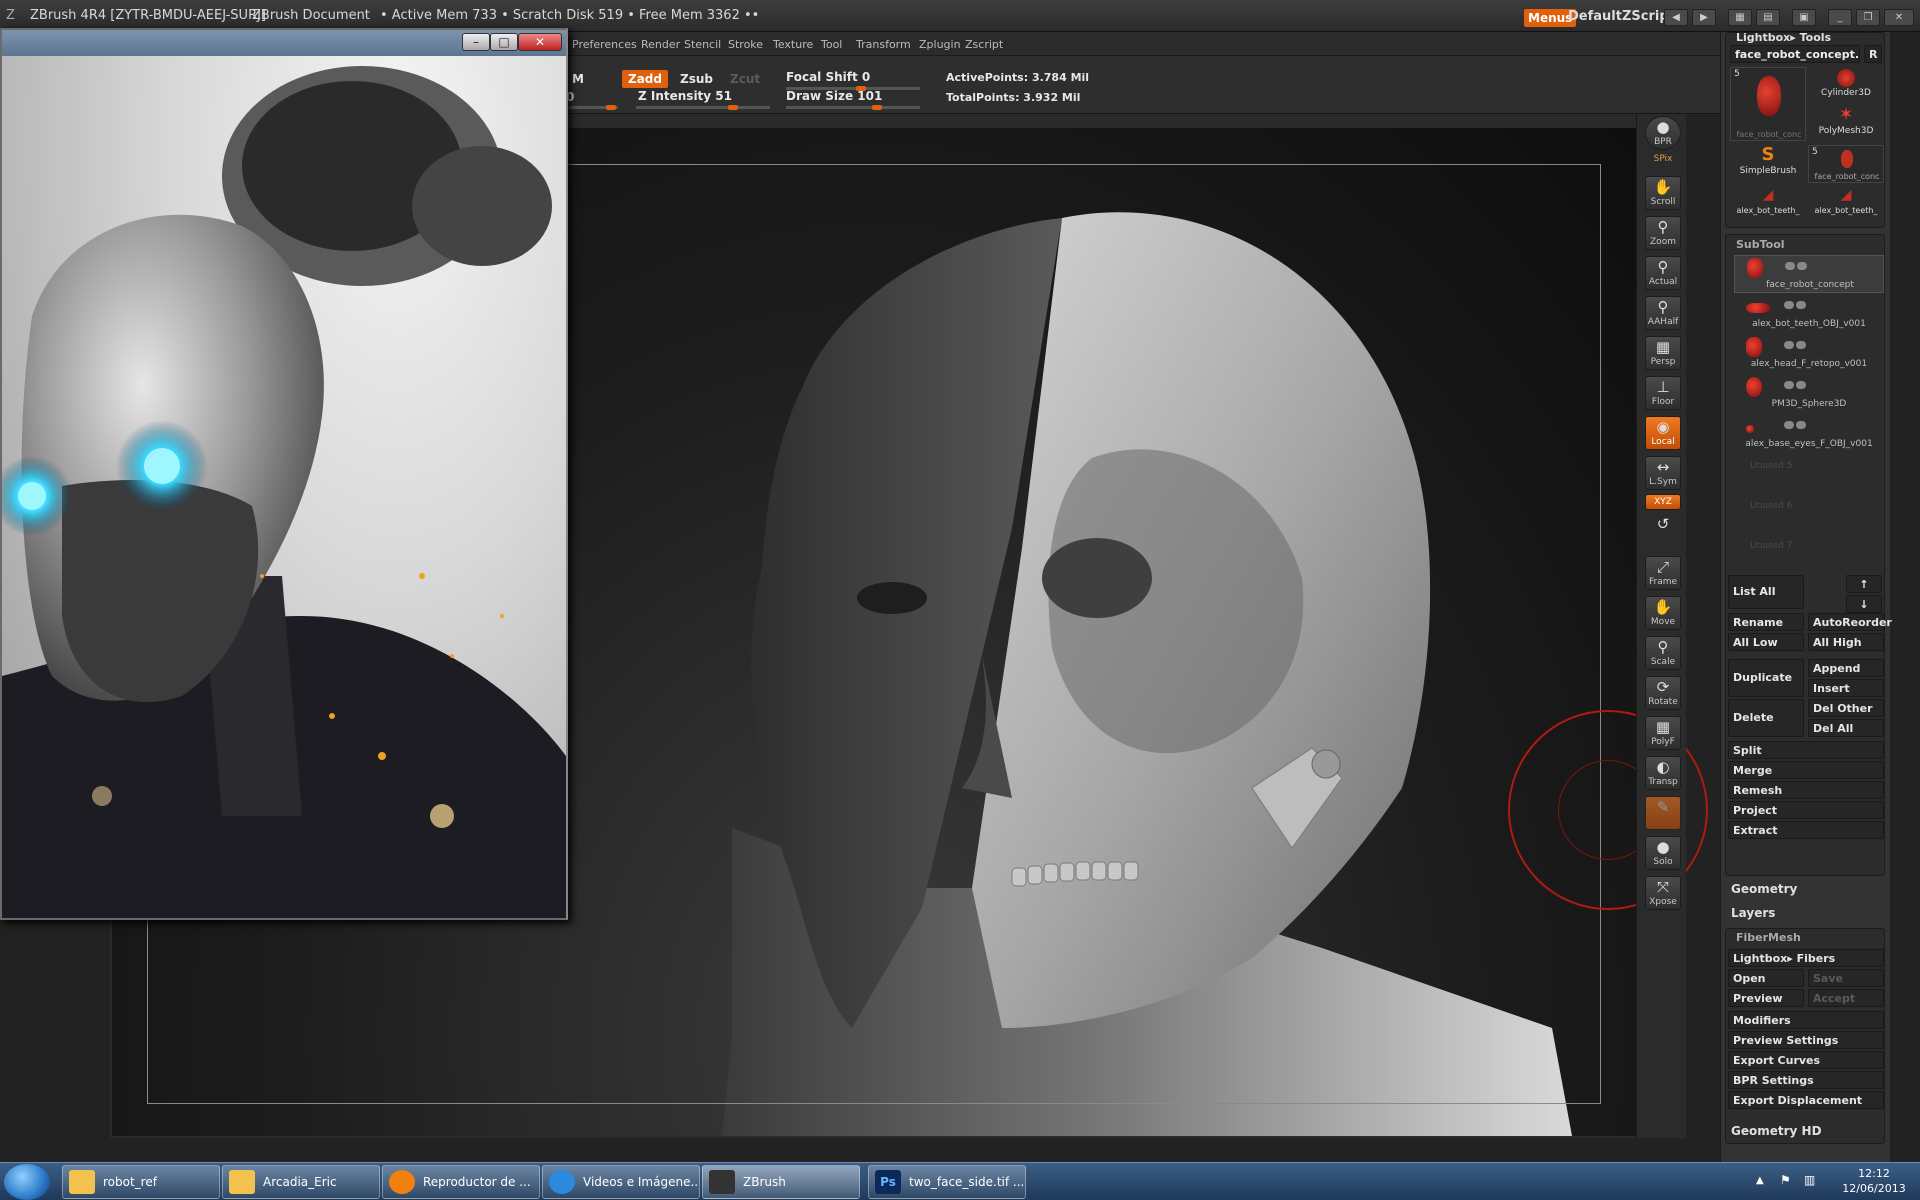  I want to click on project-button: Project, so click(1806, 810).